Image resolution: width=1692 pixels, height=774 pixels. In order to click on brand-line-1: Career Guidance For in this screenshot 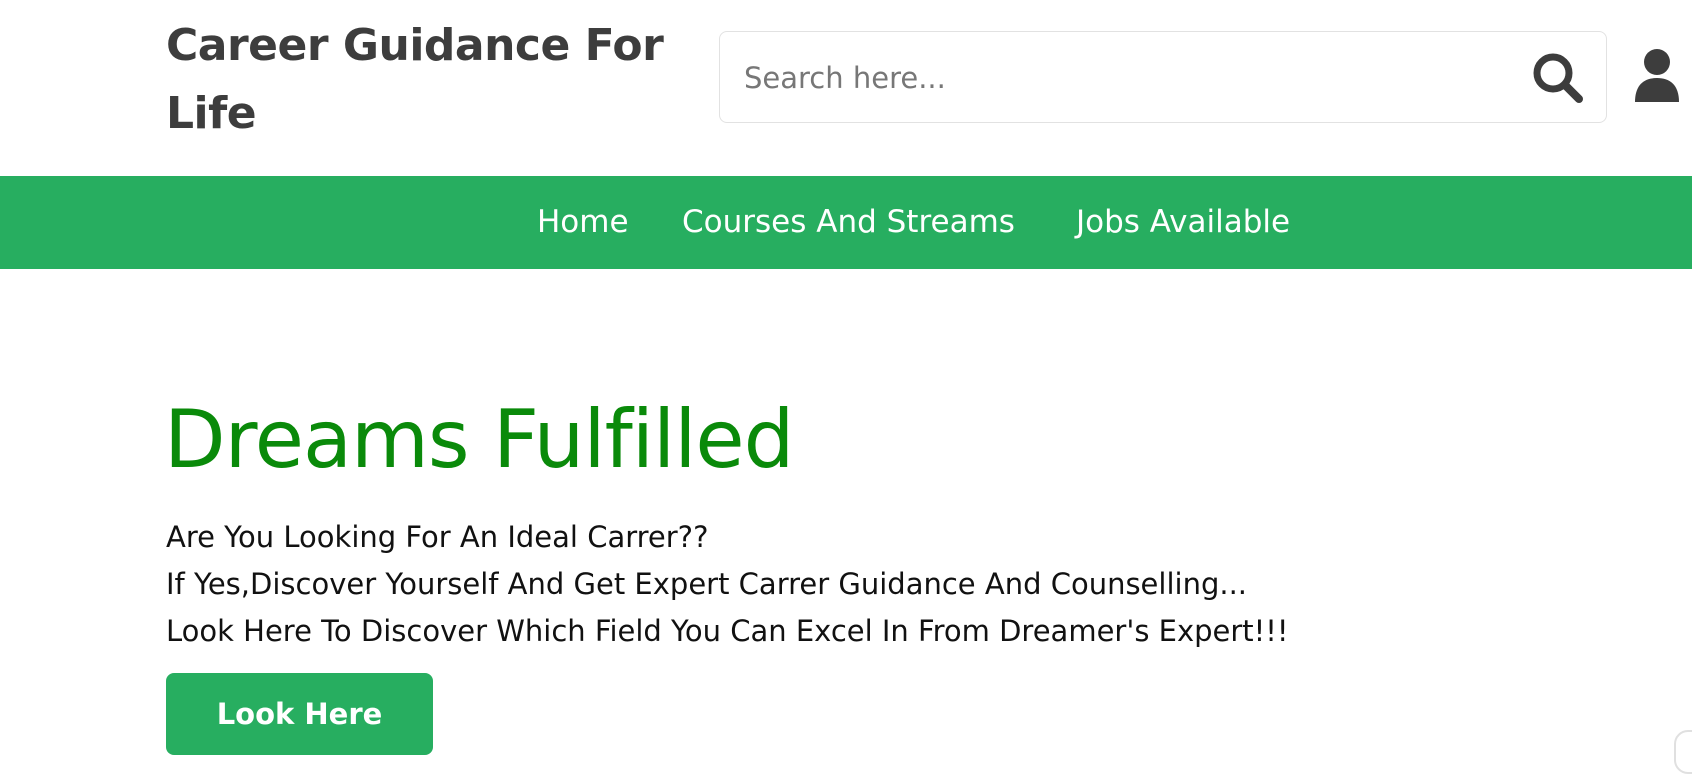, I will do `click(415, 45)`.